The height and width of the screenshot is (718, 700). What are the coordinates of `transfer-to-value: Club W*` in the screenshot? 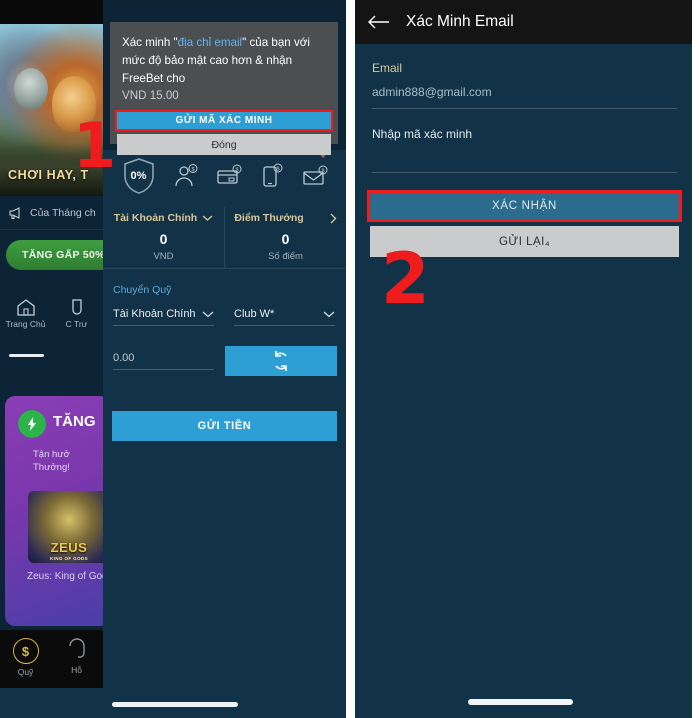 It's located at (254, 314).